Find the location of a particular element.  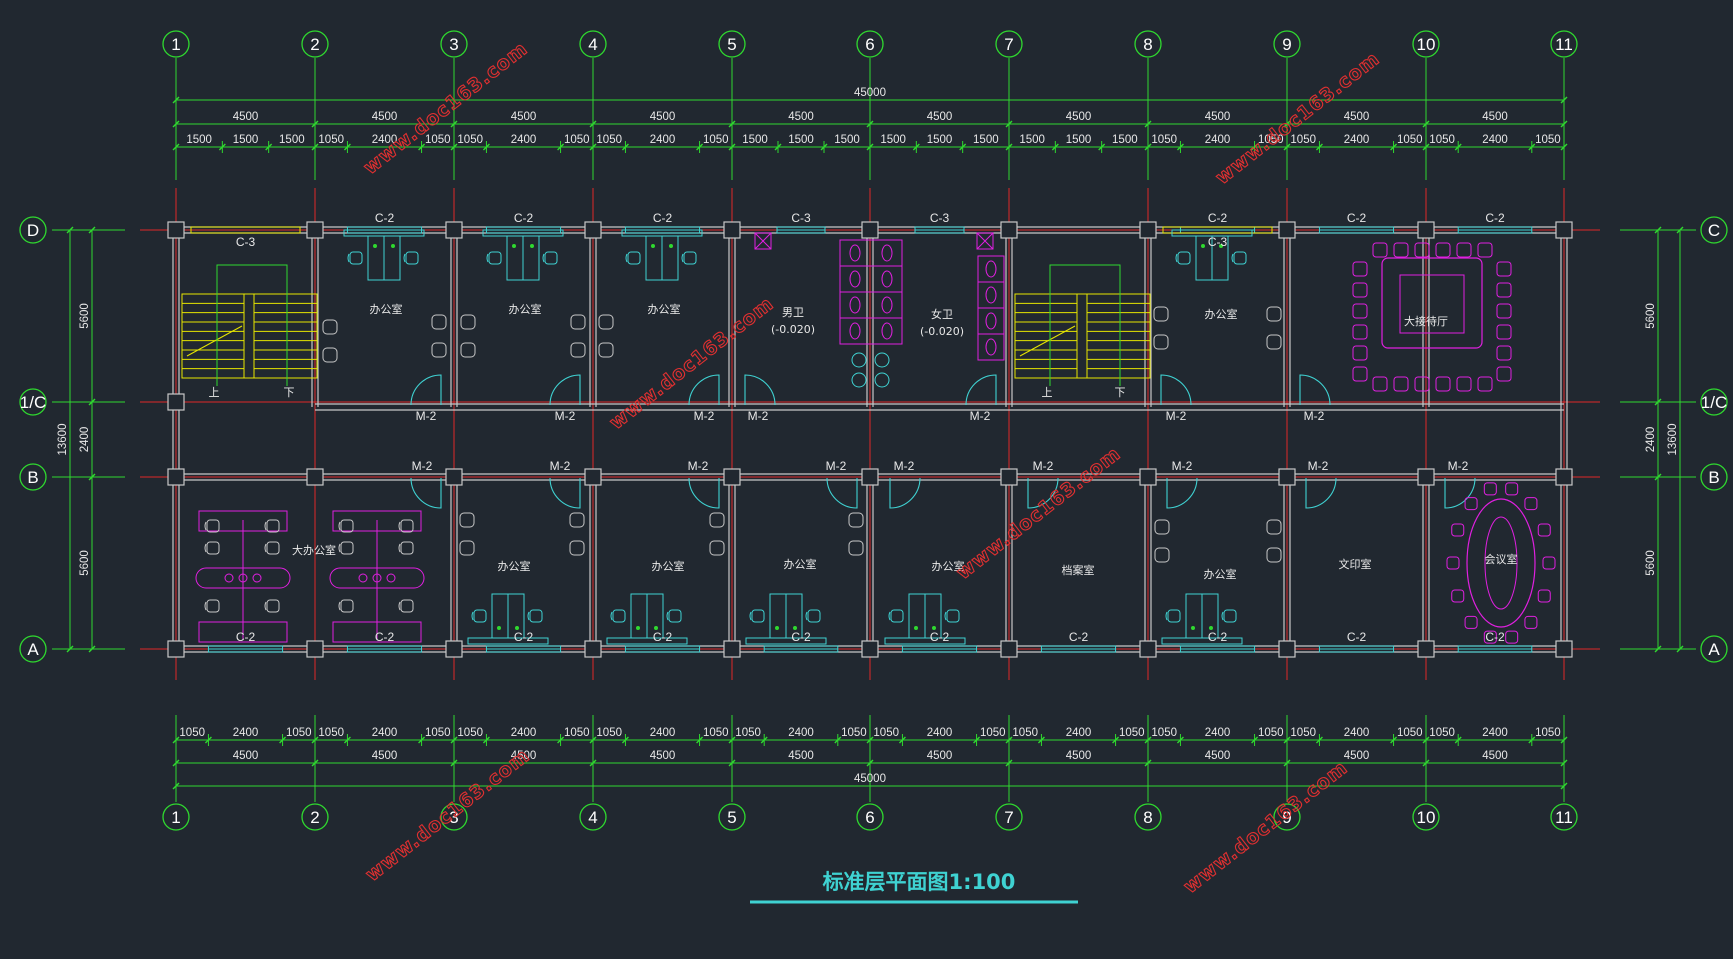

watermark-0: www.doc163.com is located at coordinates (446, 107).